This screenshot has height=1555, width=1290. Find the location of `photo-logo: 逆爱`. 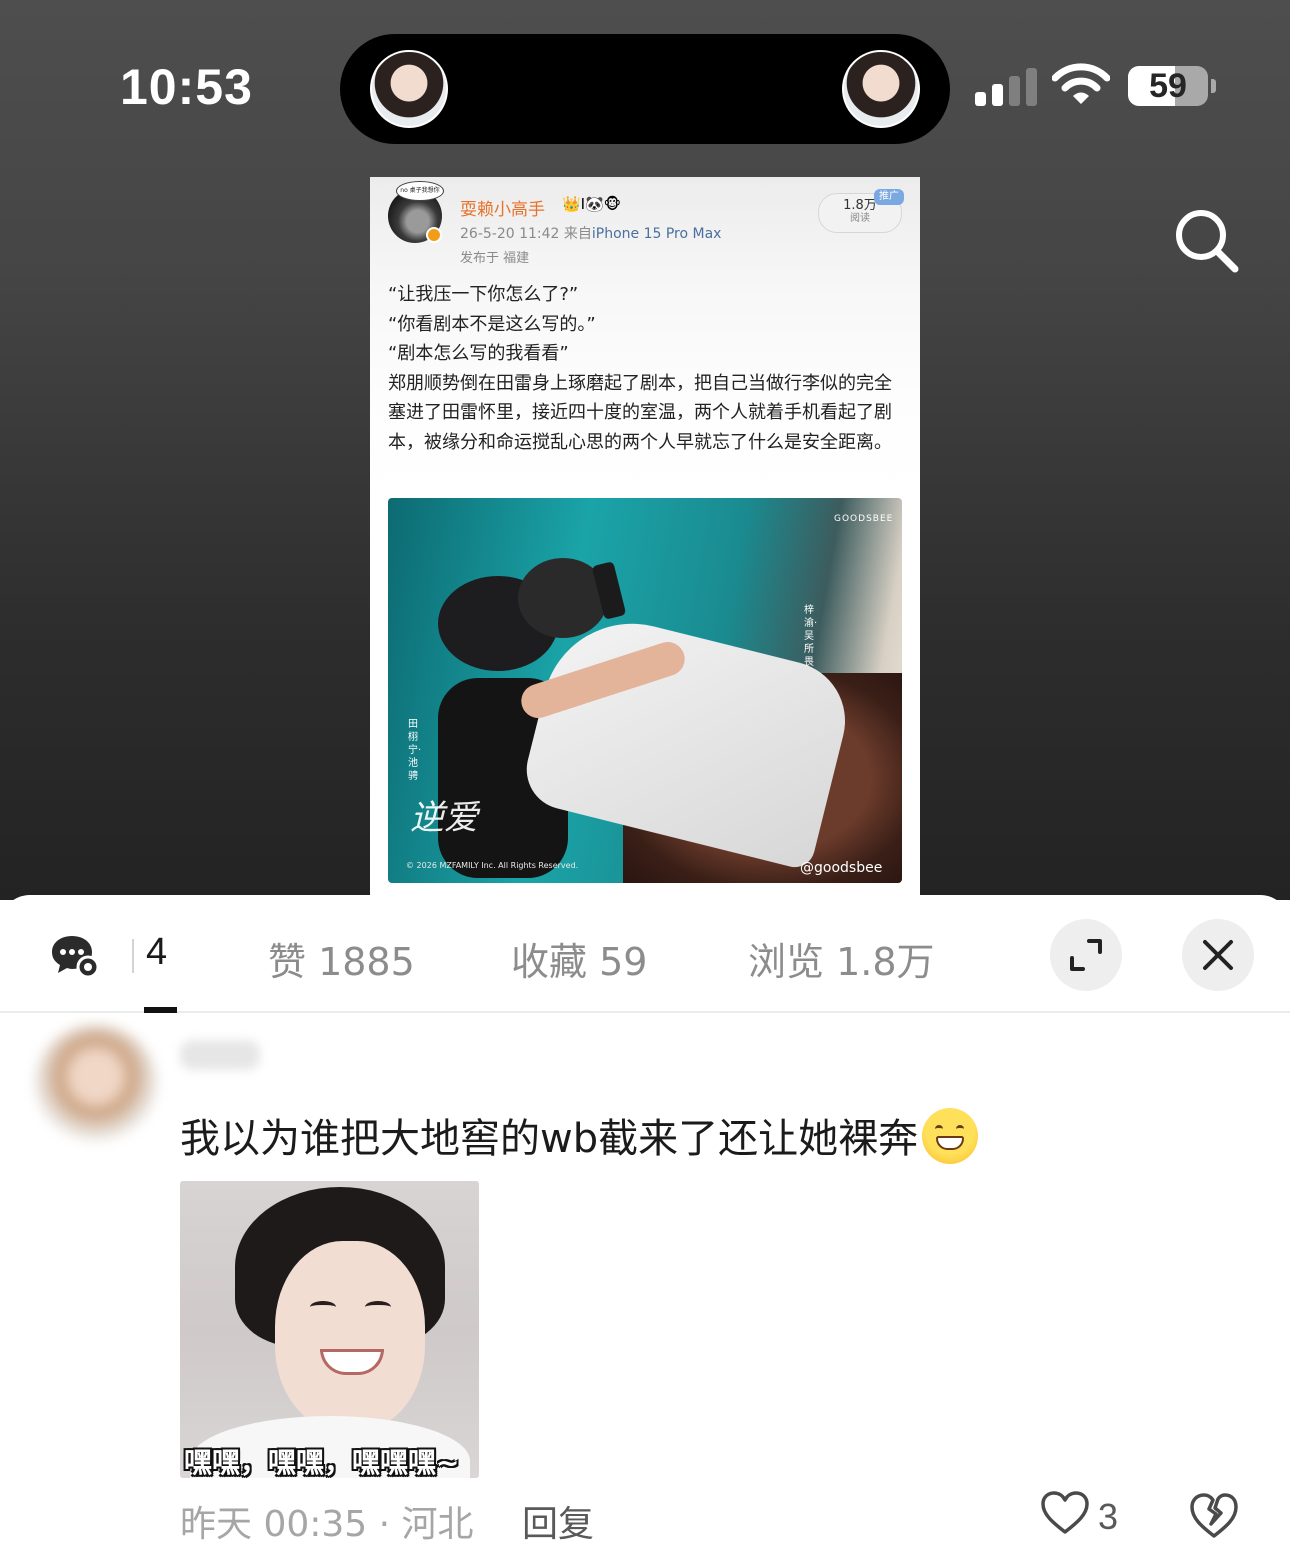

photo-logo: 逆爱 is located at coordinates (444, 818).